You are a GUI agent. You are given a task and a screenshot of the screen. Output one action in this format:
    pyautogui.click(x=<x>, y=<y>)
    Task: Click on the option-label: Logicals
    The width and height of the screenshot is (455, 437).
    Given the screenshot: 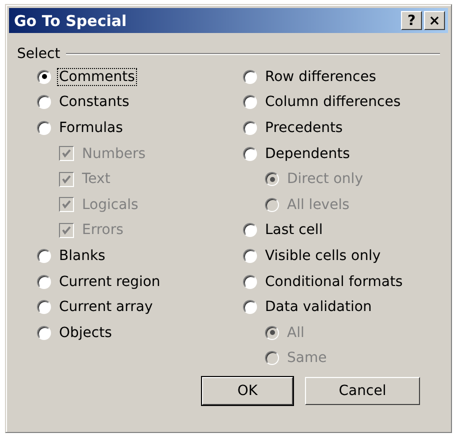 What is the action you would take?
    pyautogui.click(x=110, y=205)
    